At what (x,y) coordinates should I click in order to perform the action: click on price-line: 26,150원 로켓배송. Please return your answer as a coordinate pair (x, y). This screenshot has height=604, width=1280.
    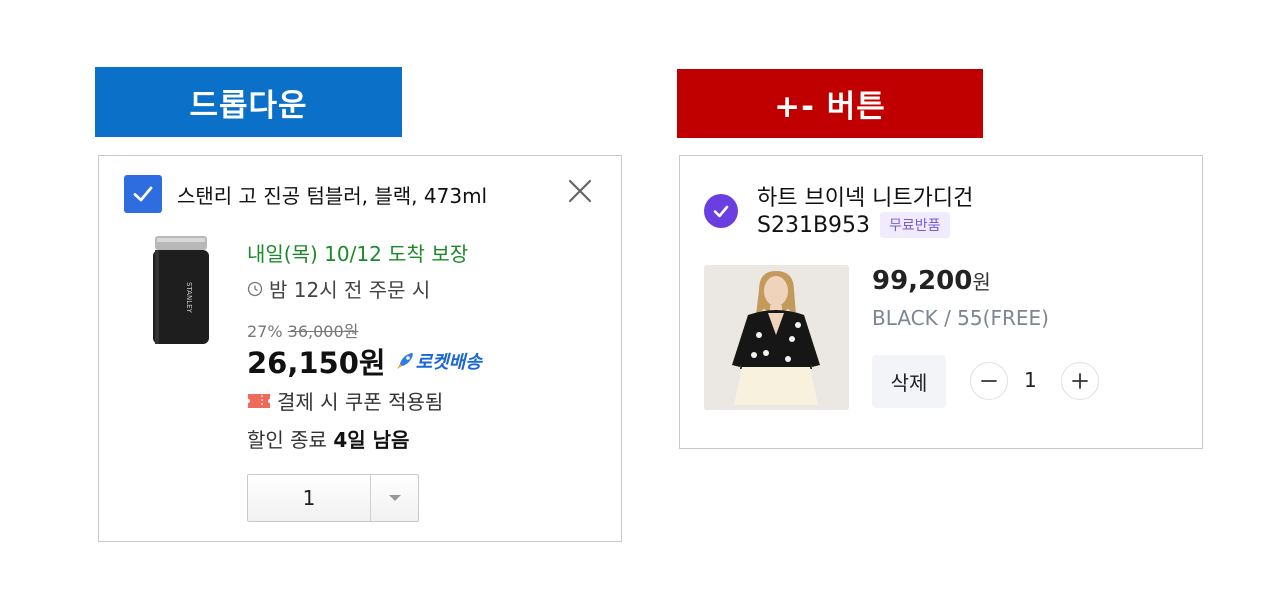
    Looking at the image, I should click on (364, 361).